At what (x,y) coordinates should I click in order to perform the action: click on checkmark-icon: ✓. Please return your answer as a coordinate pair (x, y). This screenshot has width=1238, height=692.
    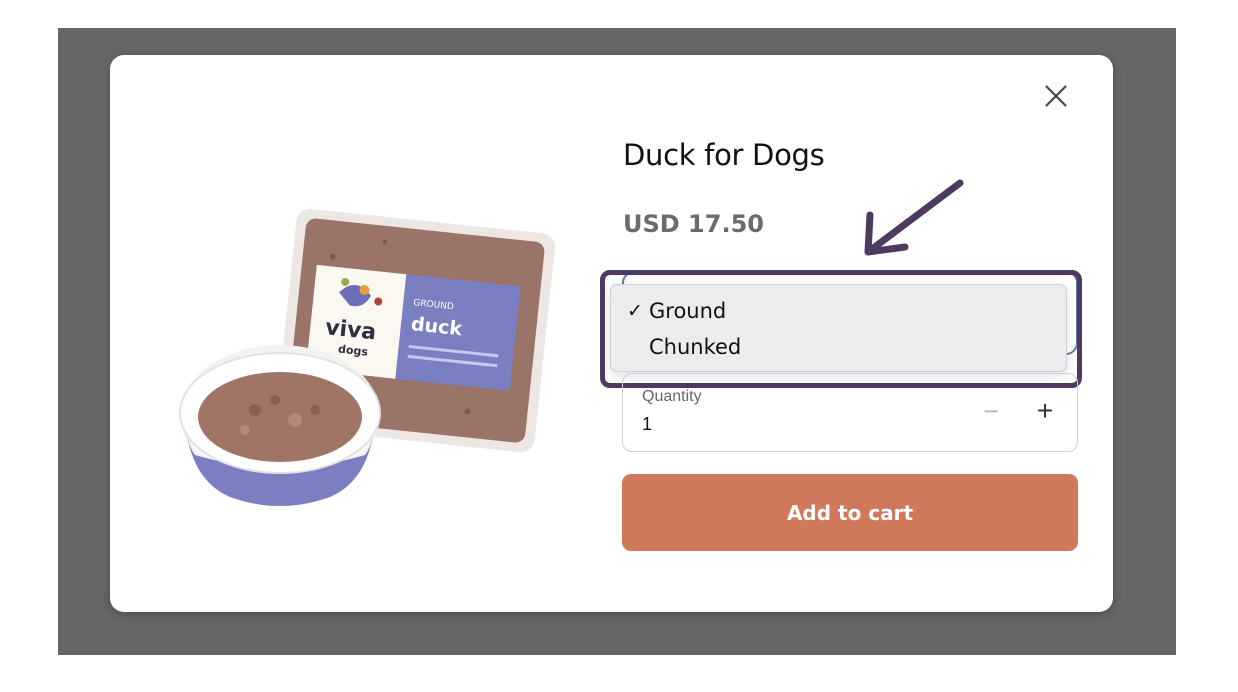
    Looking at the image, I should click on (635, 311).